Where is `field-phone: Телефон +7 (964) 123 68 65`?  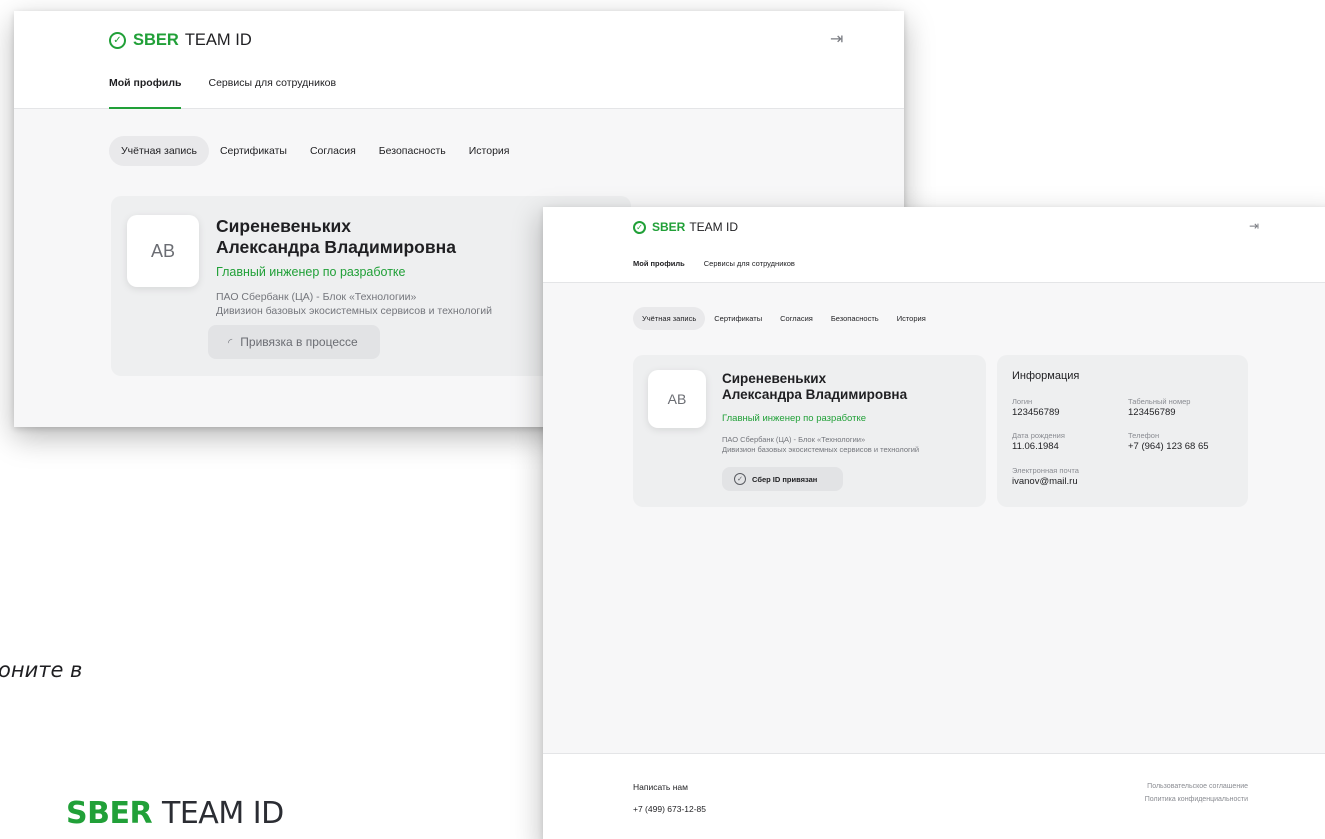
field-phone: Телефон +7 (964) 123 68 65 is located at coordinates (1168, 441).